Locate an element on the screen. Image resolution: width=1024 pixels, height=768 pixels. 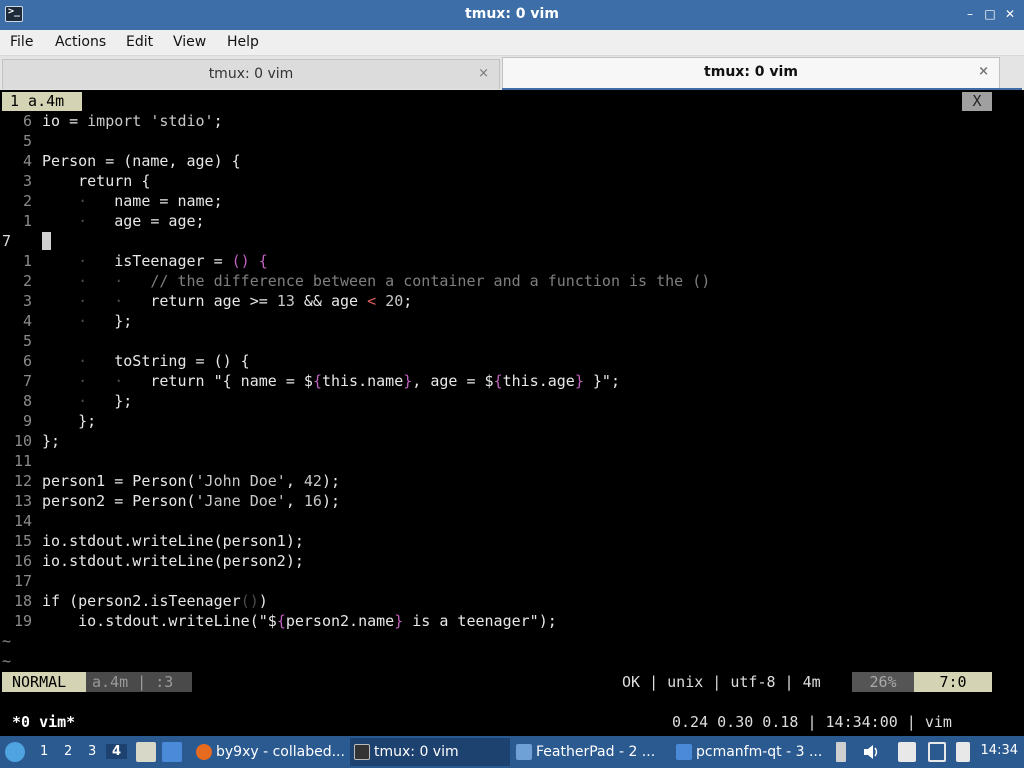
code-text is located at coordinates (46, 241).